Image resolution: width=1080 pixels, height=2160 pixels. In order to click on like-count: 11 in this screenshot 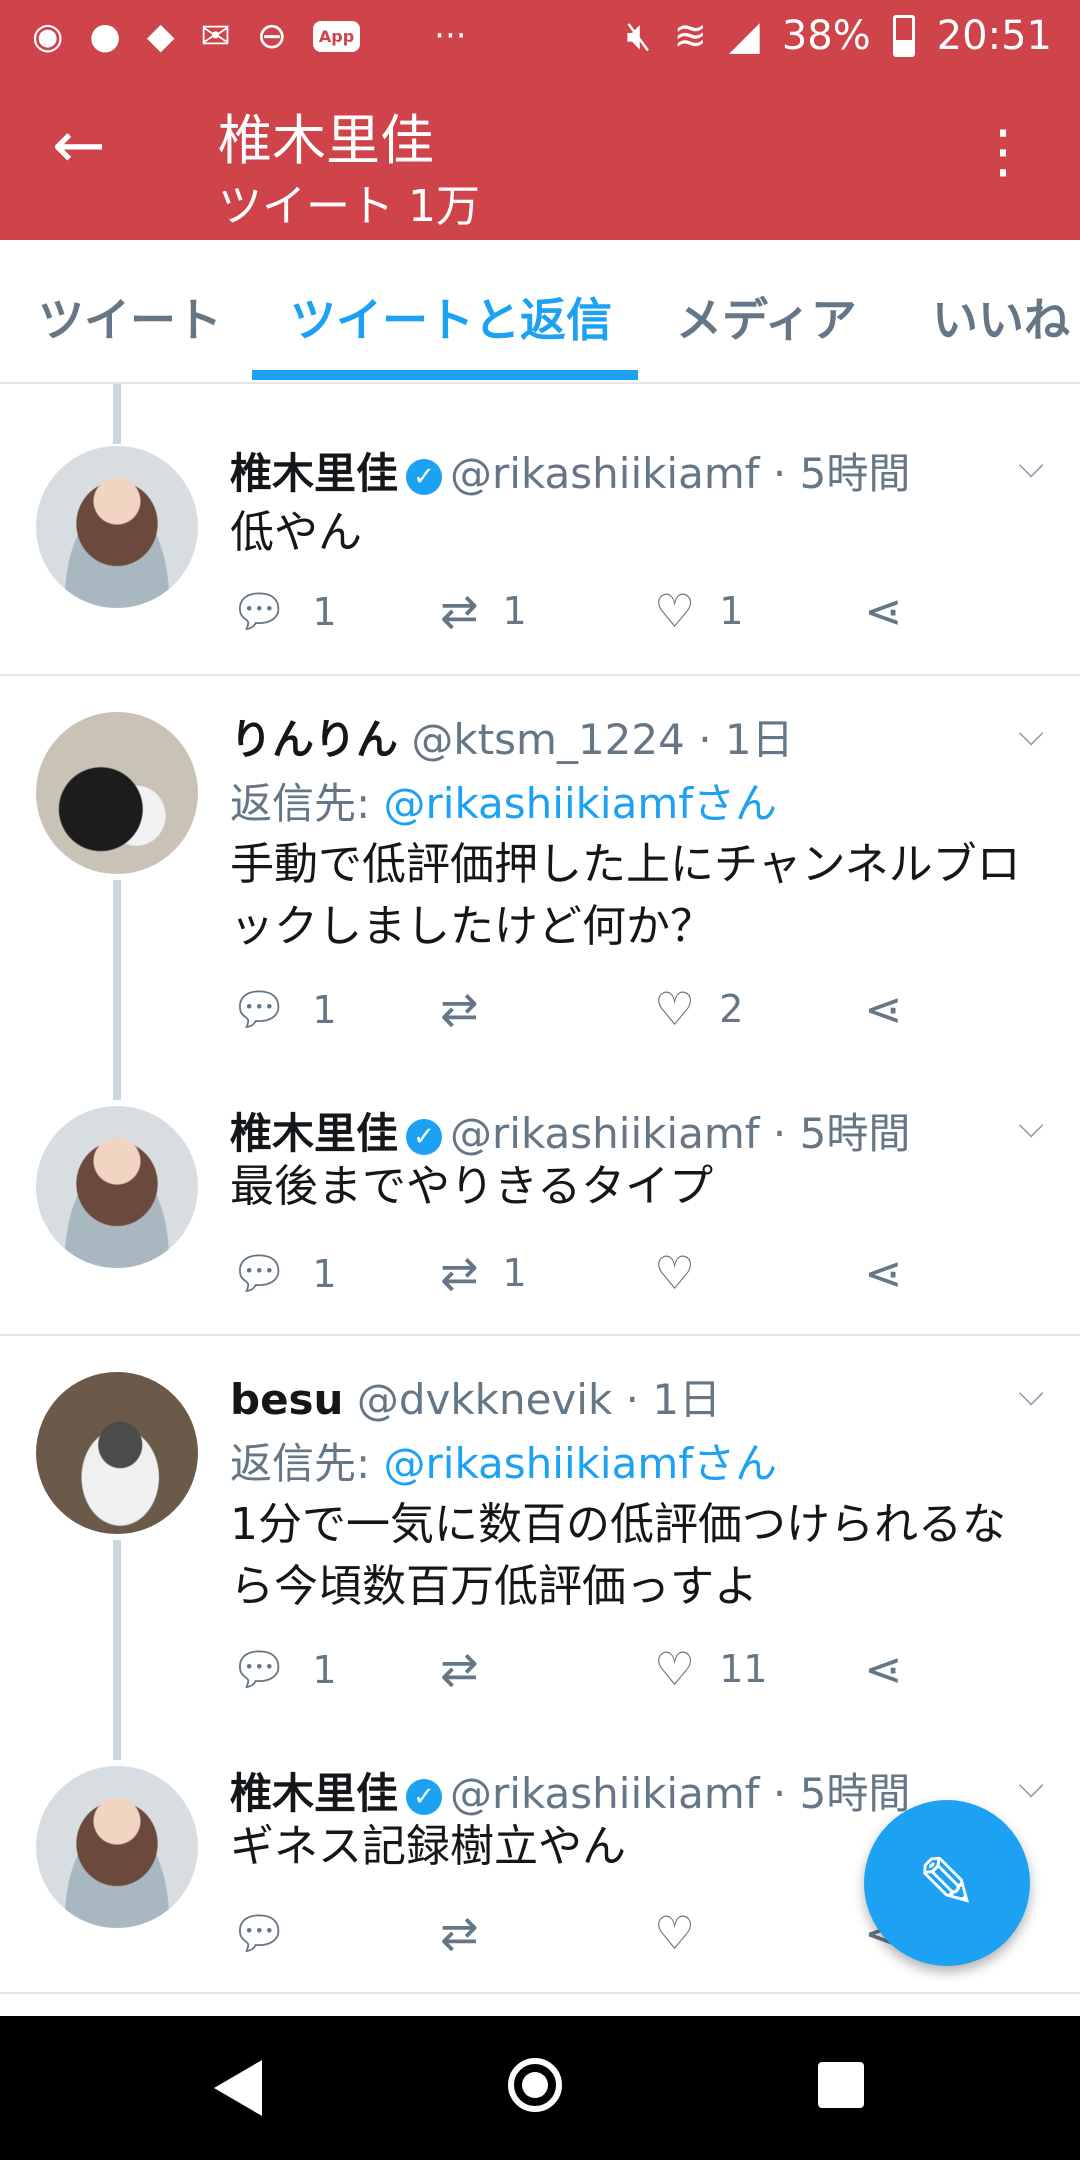, I will do `click(743, 1669)`.